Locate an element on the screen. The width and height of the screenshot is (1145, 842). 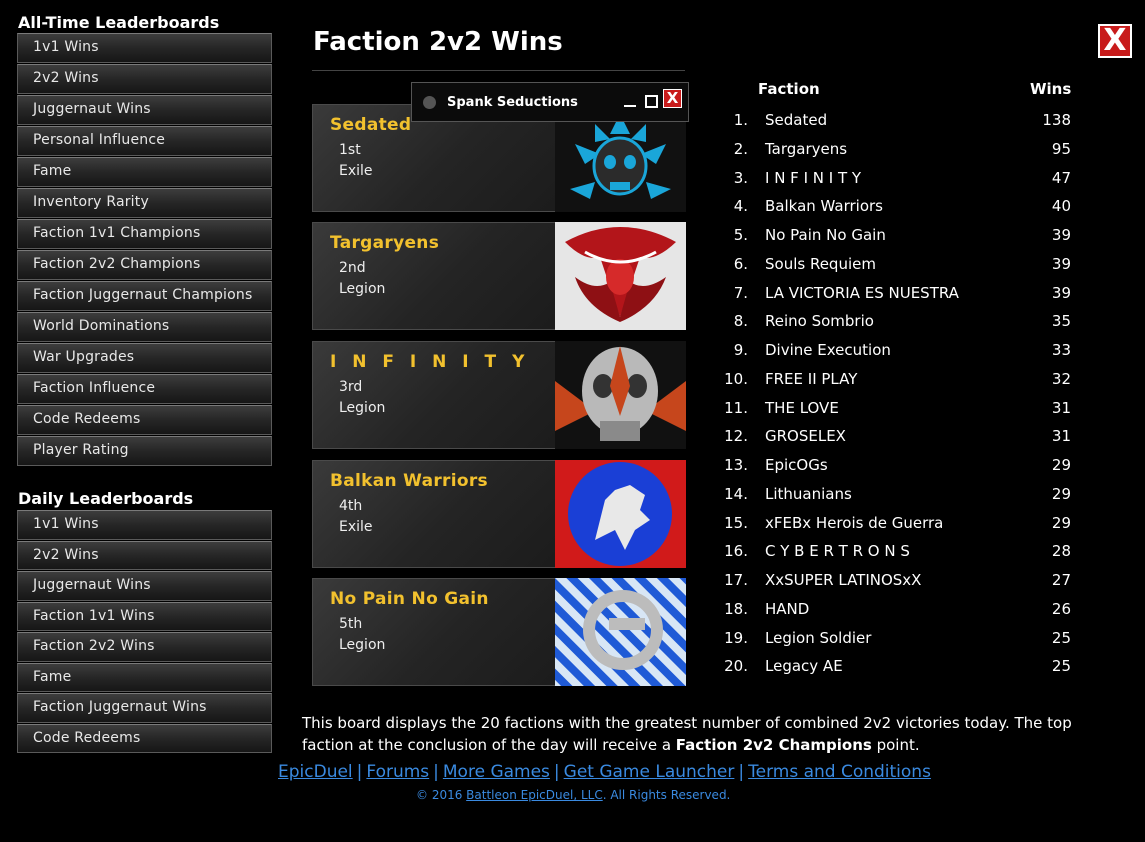
row-faction-name: Balkan Warriors is located at coordinates (824, 206).